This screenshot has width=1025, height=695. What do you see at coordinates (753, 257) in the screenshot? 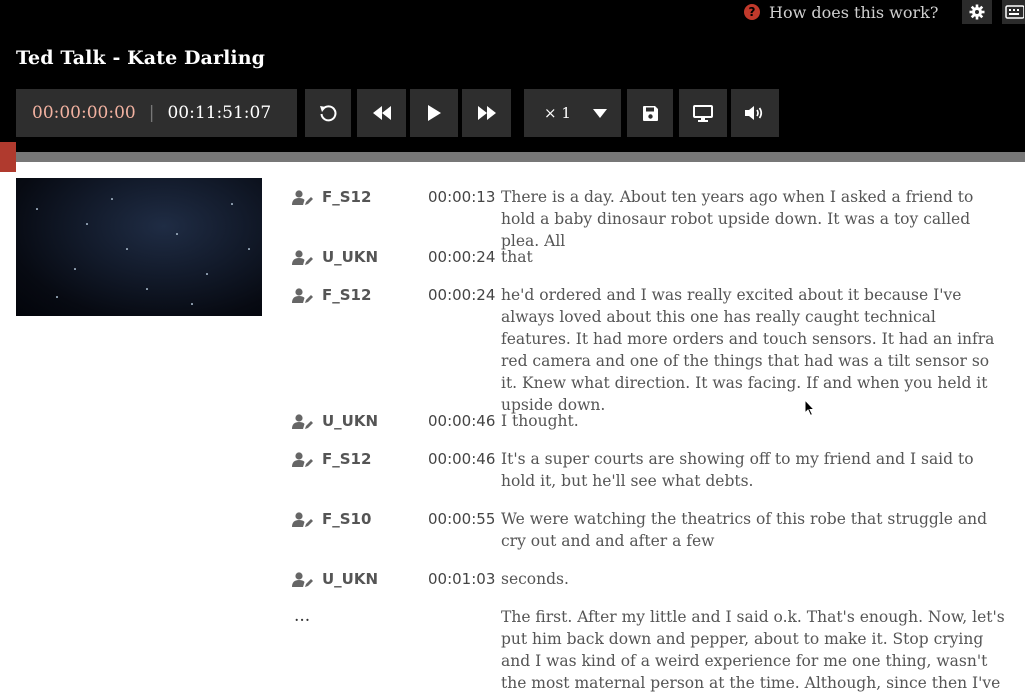
I see `transcript-text: that` at bounding box center [753, 257].